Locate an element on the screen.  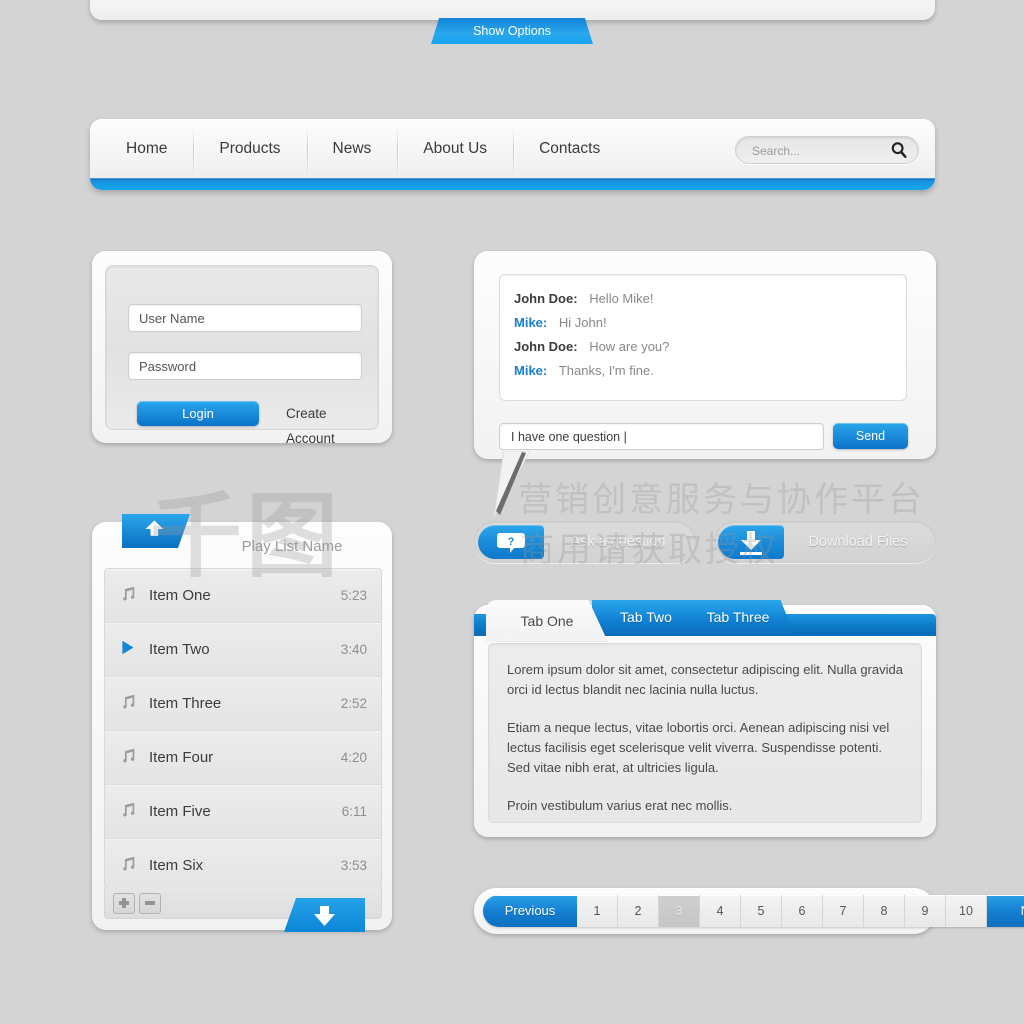
playlist-collapse-down-tab is located at coordinates (324, 916).